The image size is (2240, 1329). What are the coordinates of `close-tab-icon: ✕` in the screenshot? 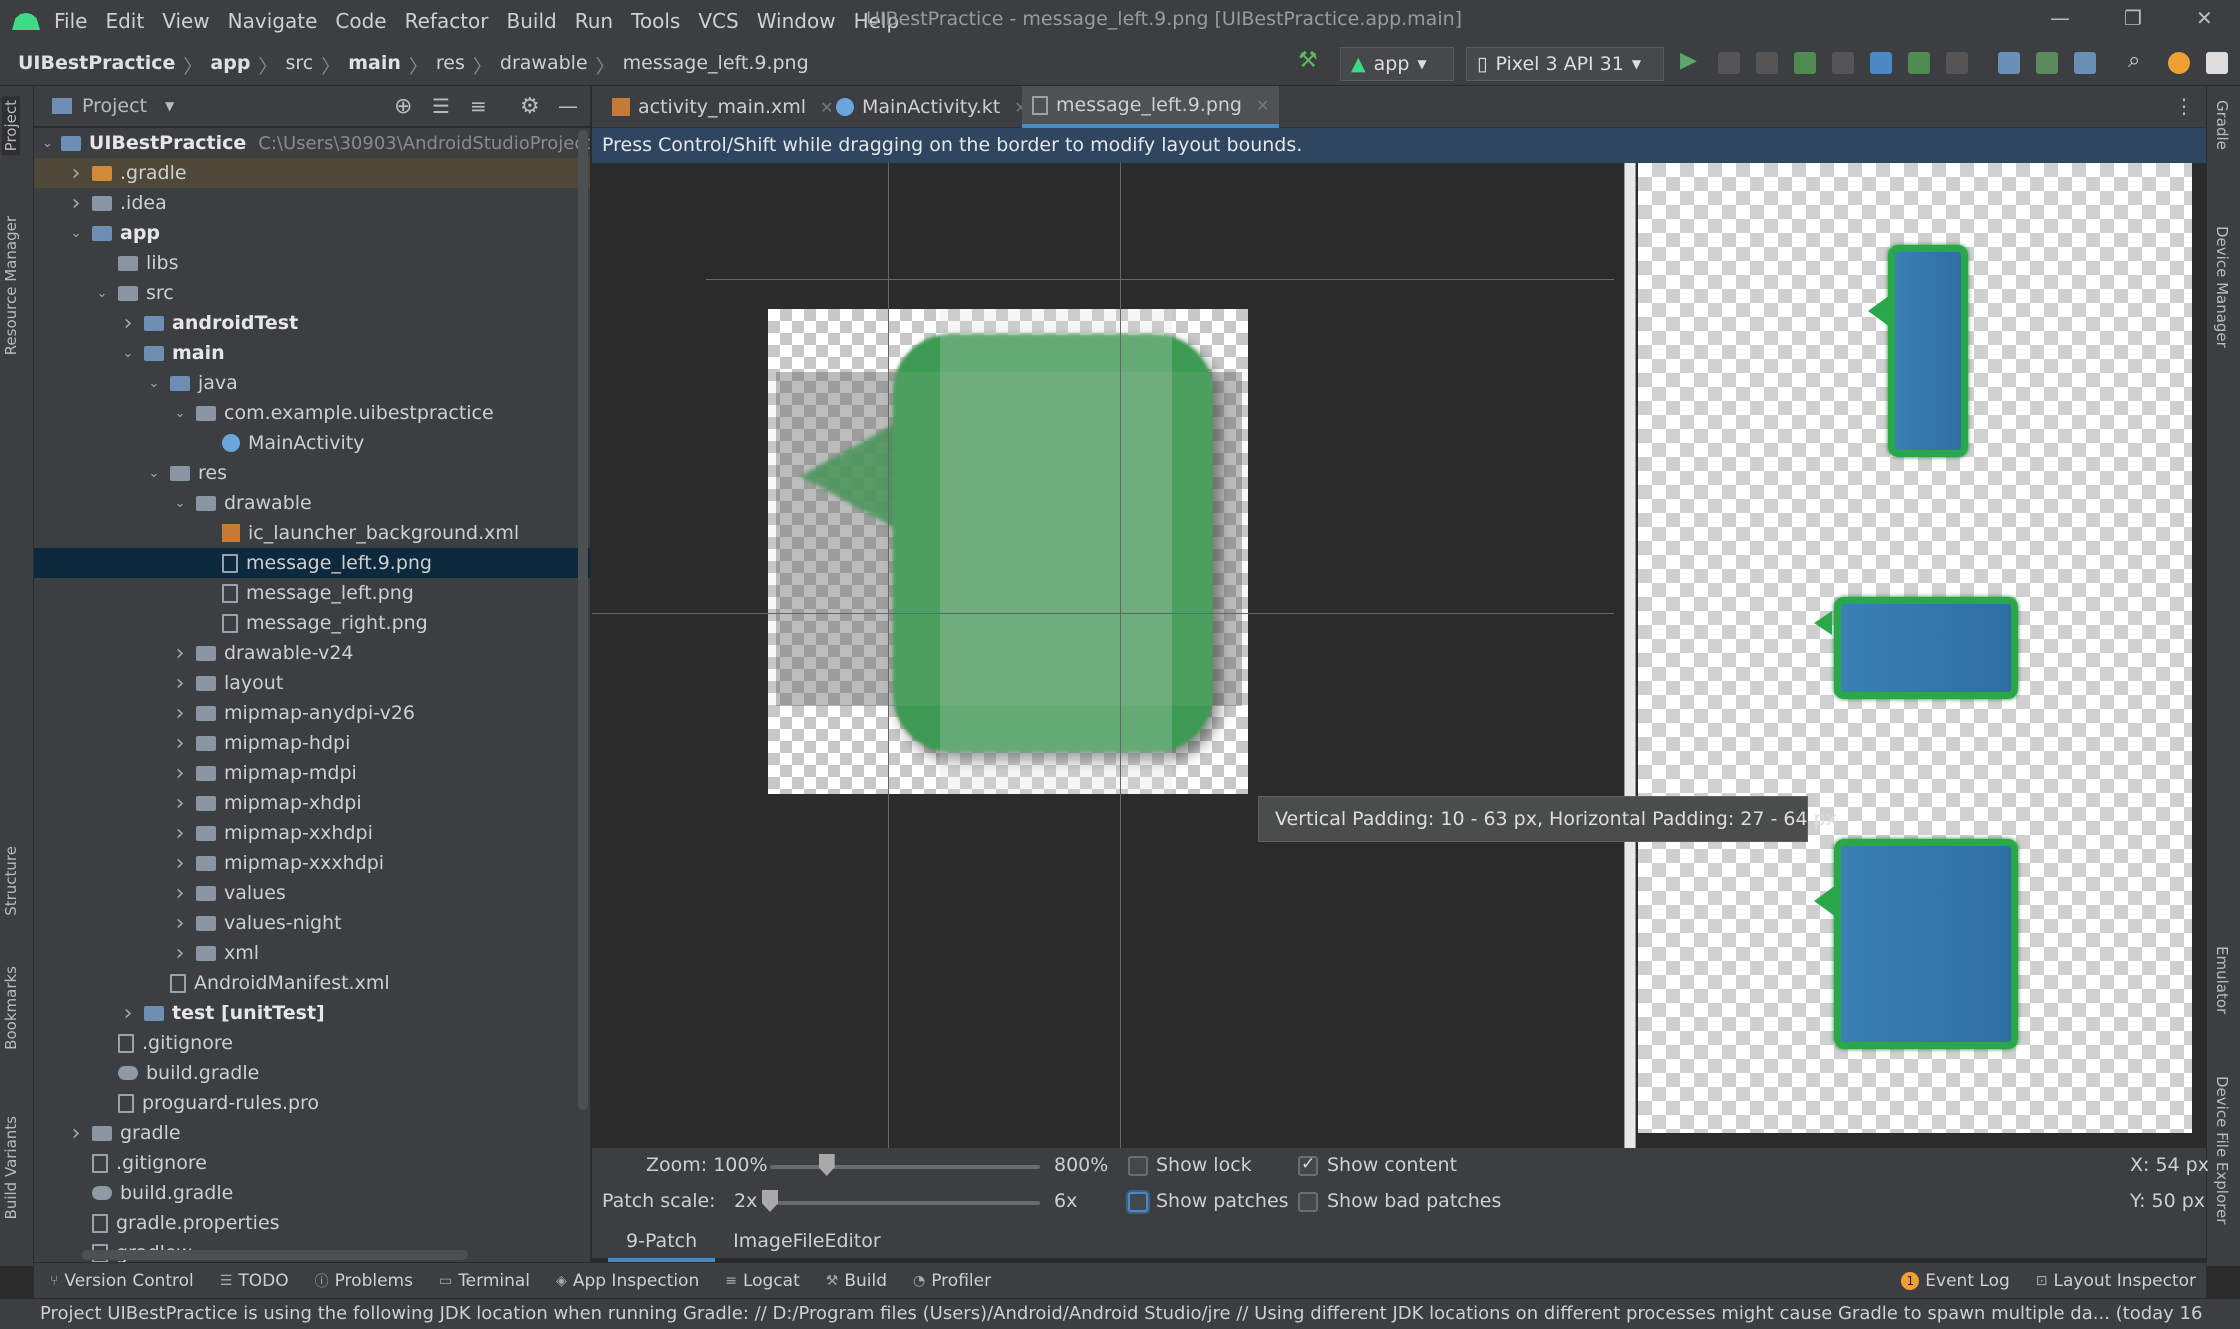 It's located at (1262, 105).